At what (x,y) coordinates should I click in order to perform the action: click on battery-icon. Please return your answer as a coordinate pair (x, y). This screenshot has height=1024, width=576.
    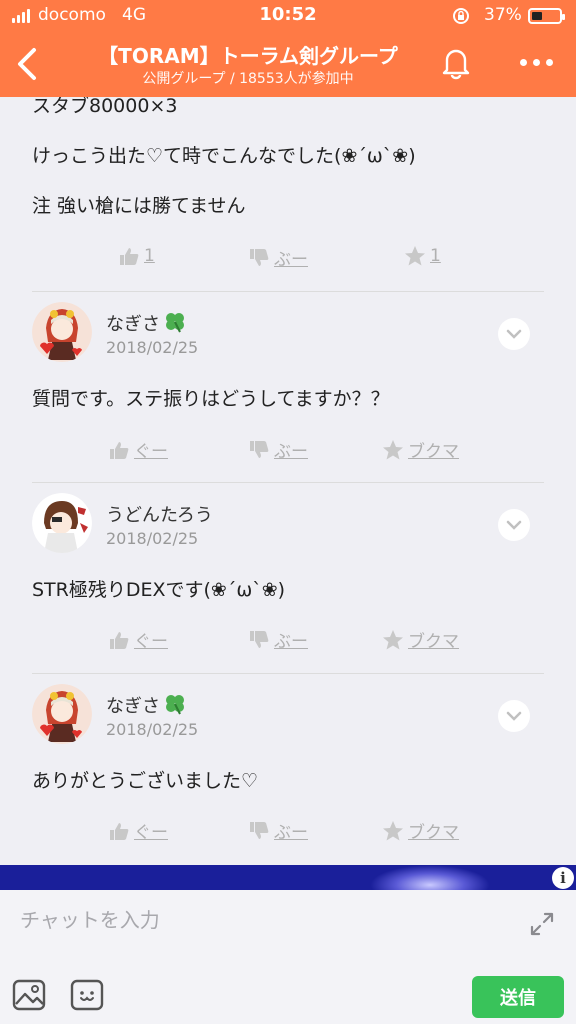
    Looking at the image, I should click on (546, 16).